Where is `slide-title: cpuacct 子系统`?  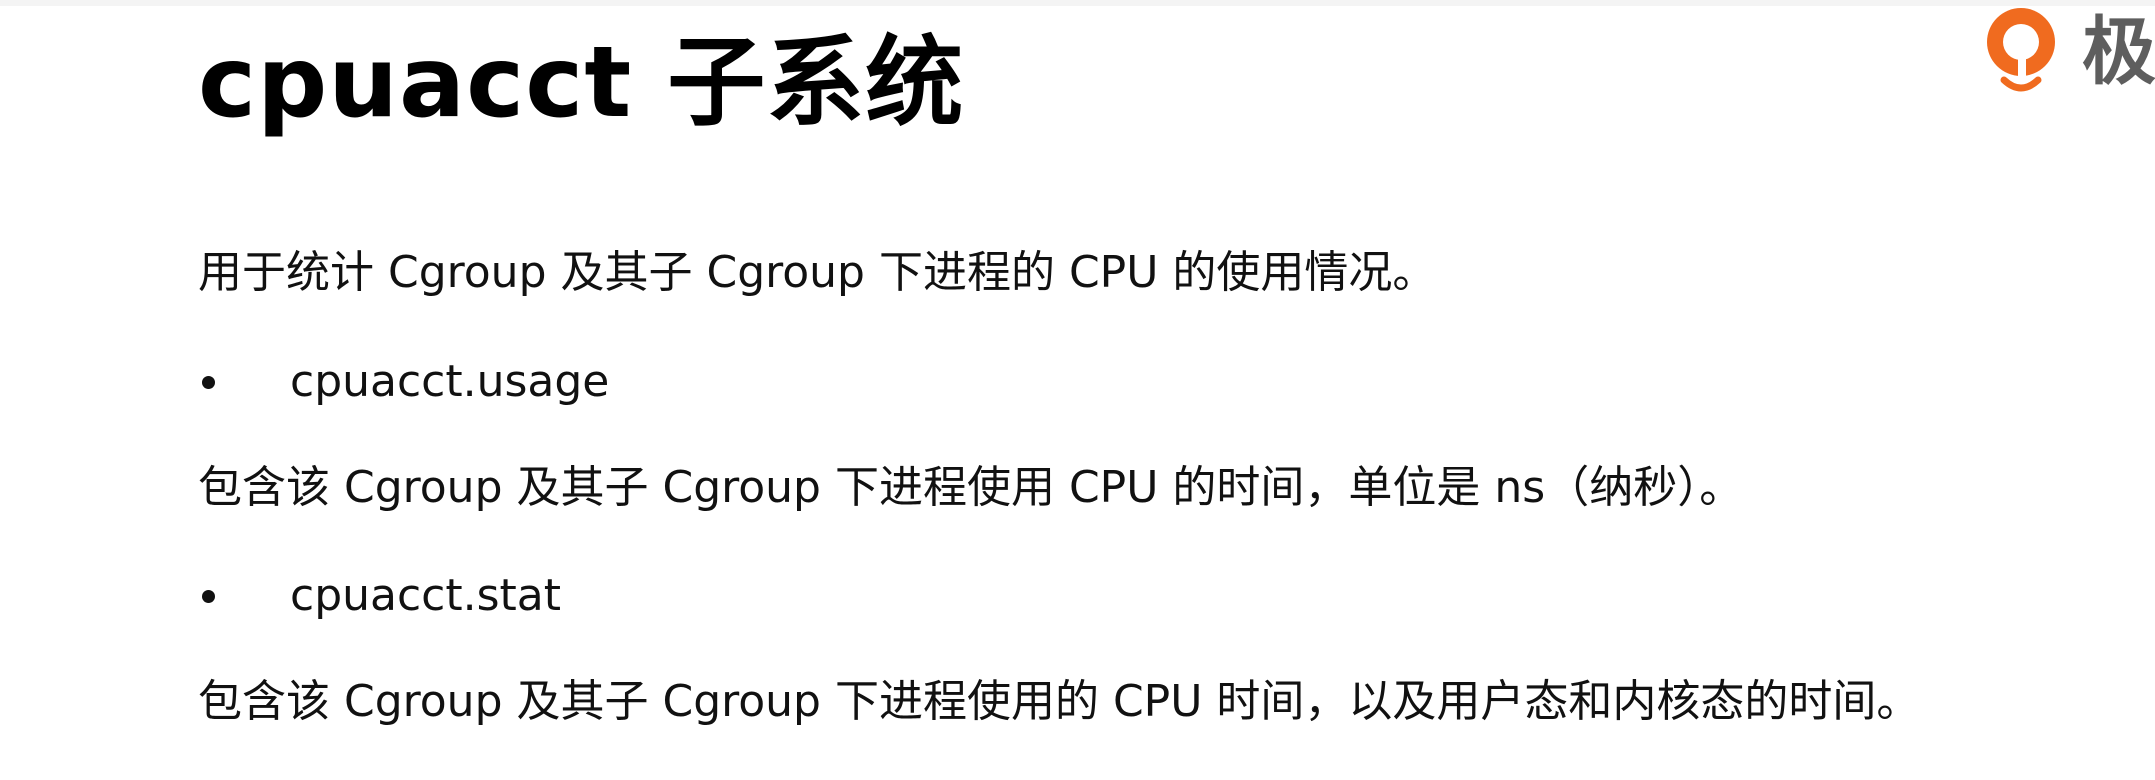 slide-title: cpuacct 子系统 is located at coordinates (581, 83).